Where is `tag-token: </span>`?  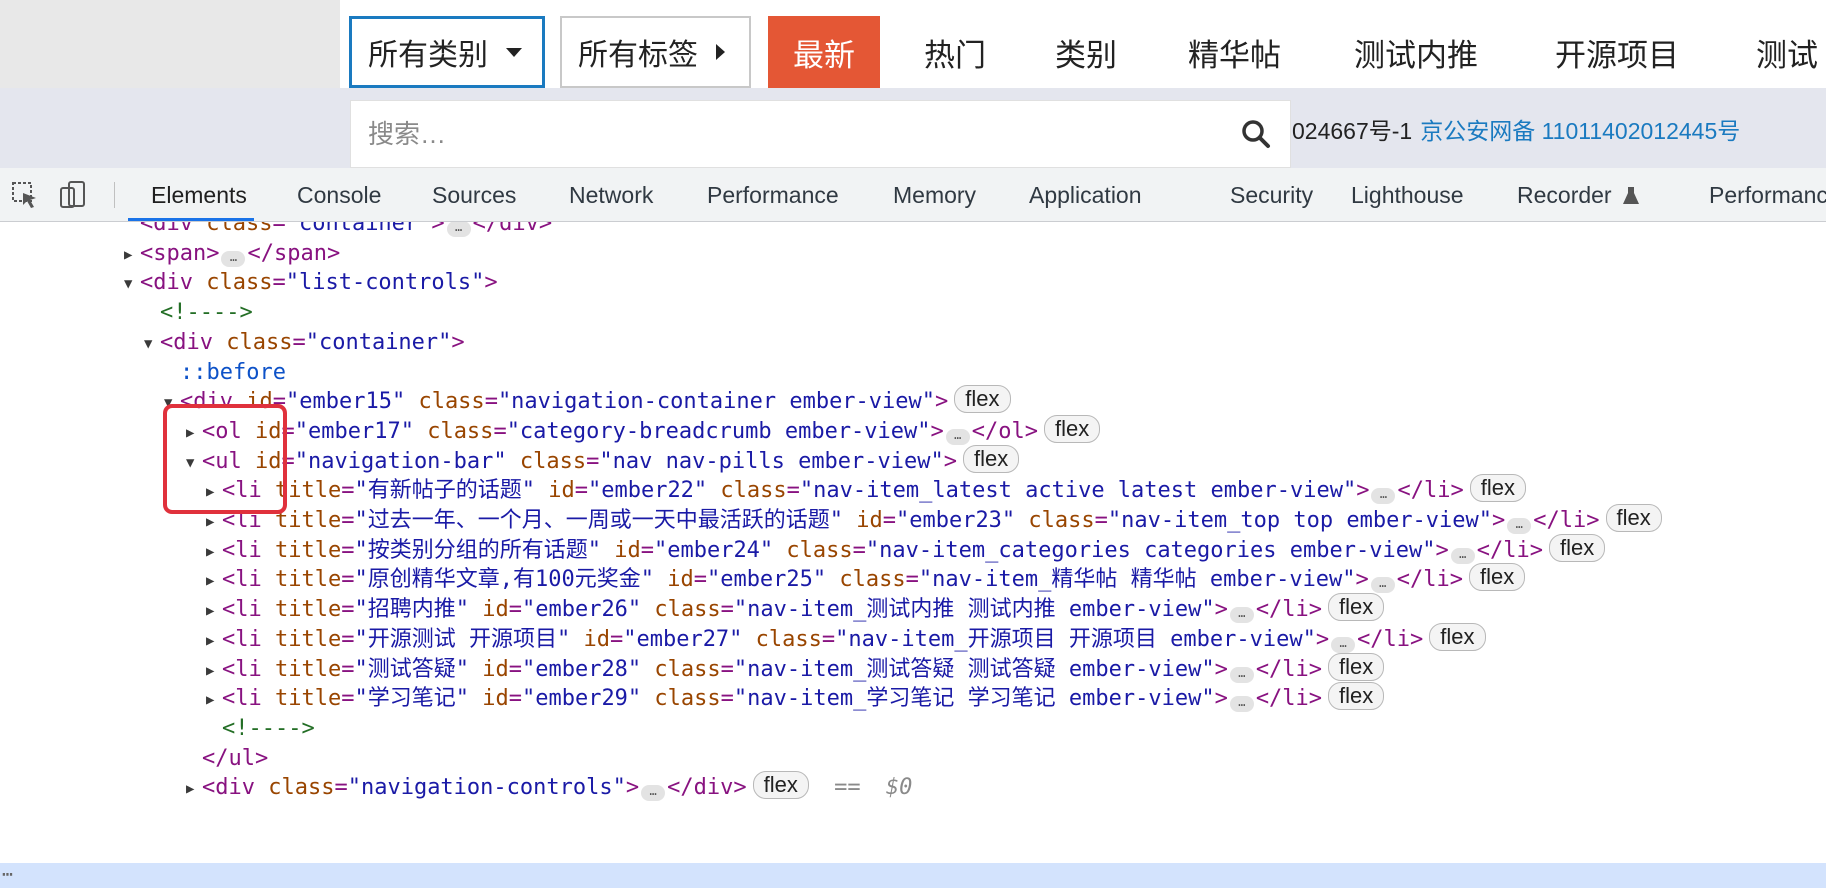
tag-token: </span> is located at coordinates (294, 253).